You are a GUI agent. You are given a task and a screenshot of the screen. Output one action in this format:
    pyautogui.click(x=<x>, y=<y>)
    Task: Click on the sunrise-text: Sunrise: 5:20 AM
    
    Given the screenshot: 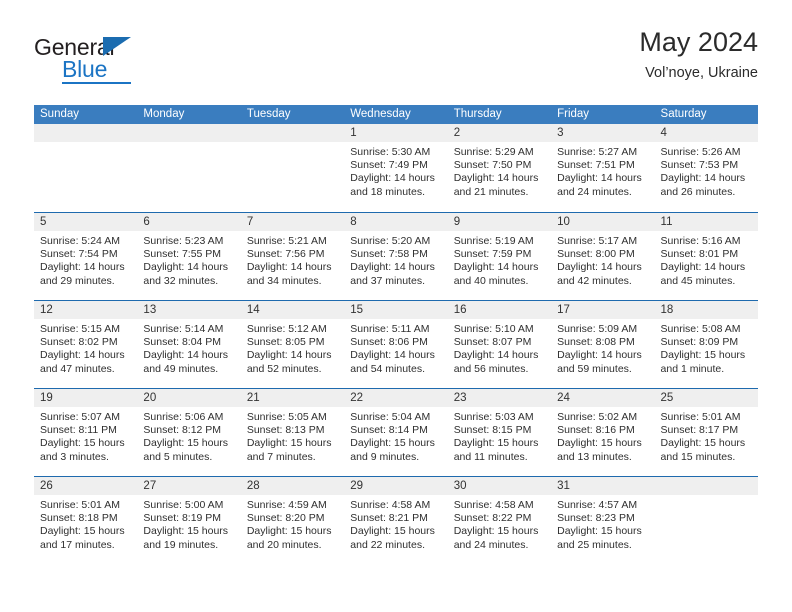 What is the action you would take?
    pyautogui.click(x=390, y=241)
    